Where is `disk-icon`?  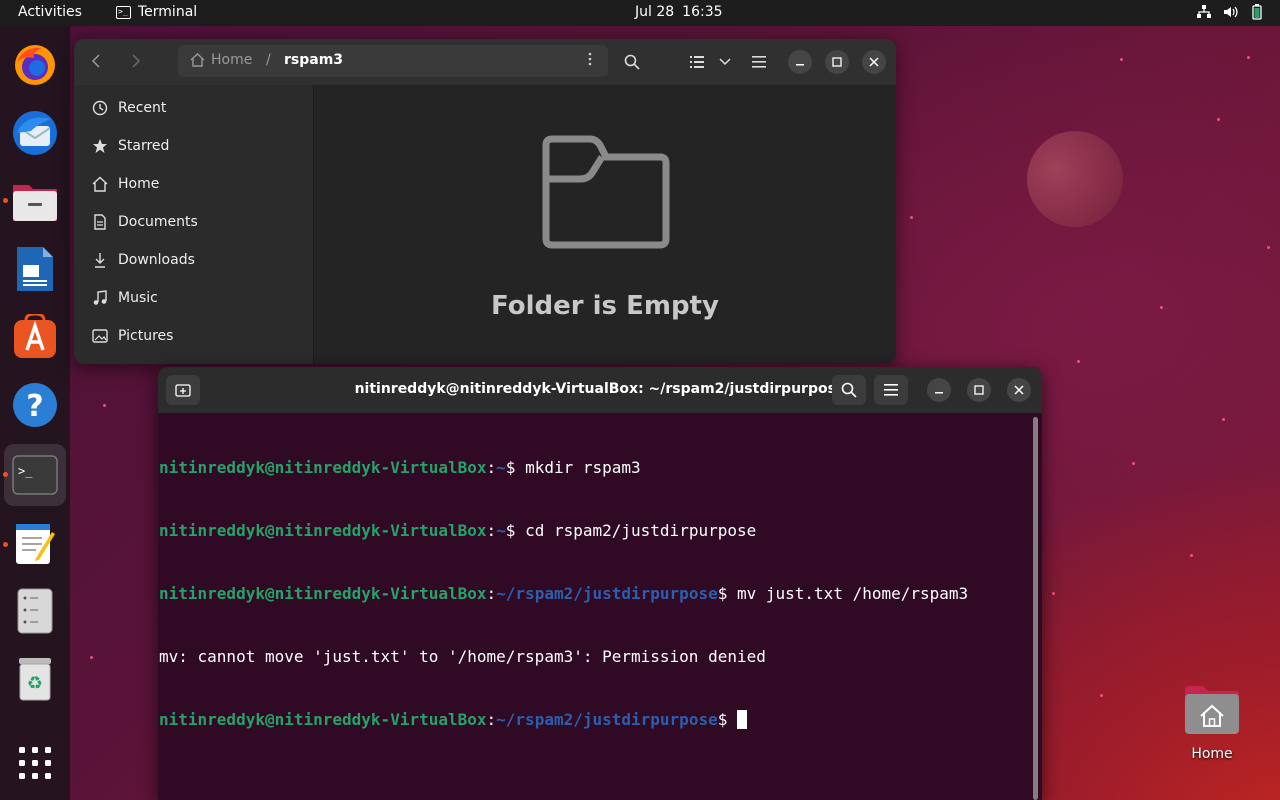 disk-icon is located at coordinates (35, 611).